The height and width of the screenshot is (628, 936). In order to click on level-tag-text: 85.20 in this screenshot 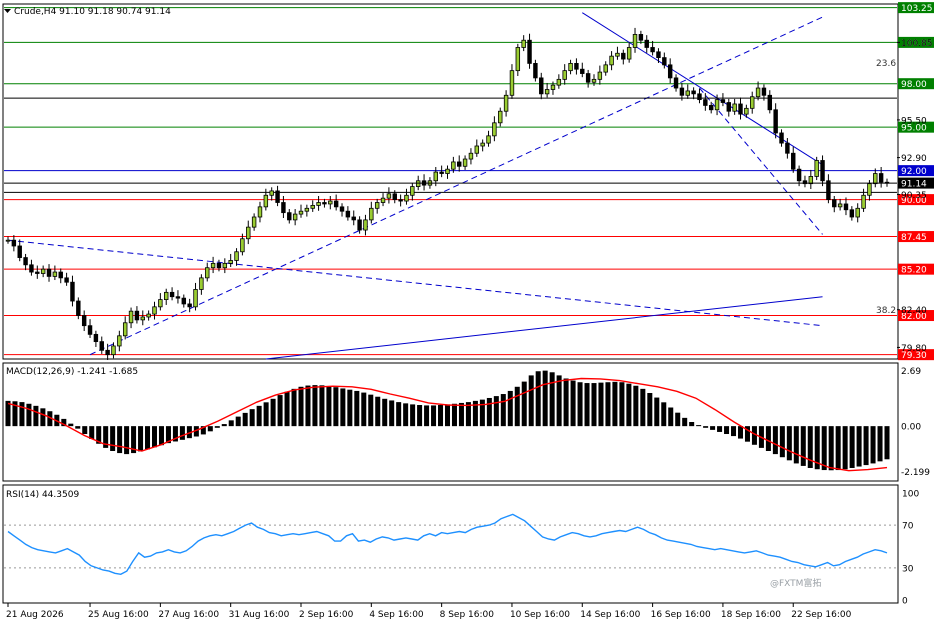, I will do `click(914, 271)`.